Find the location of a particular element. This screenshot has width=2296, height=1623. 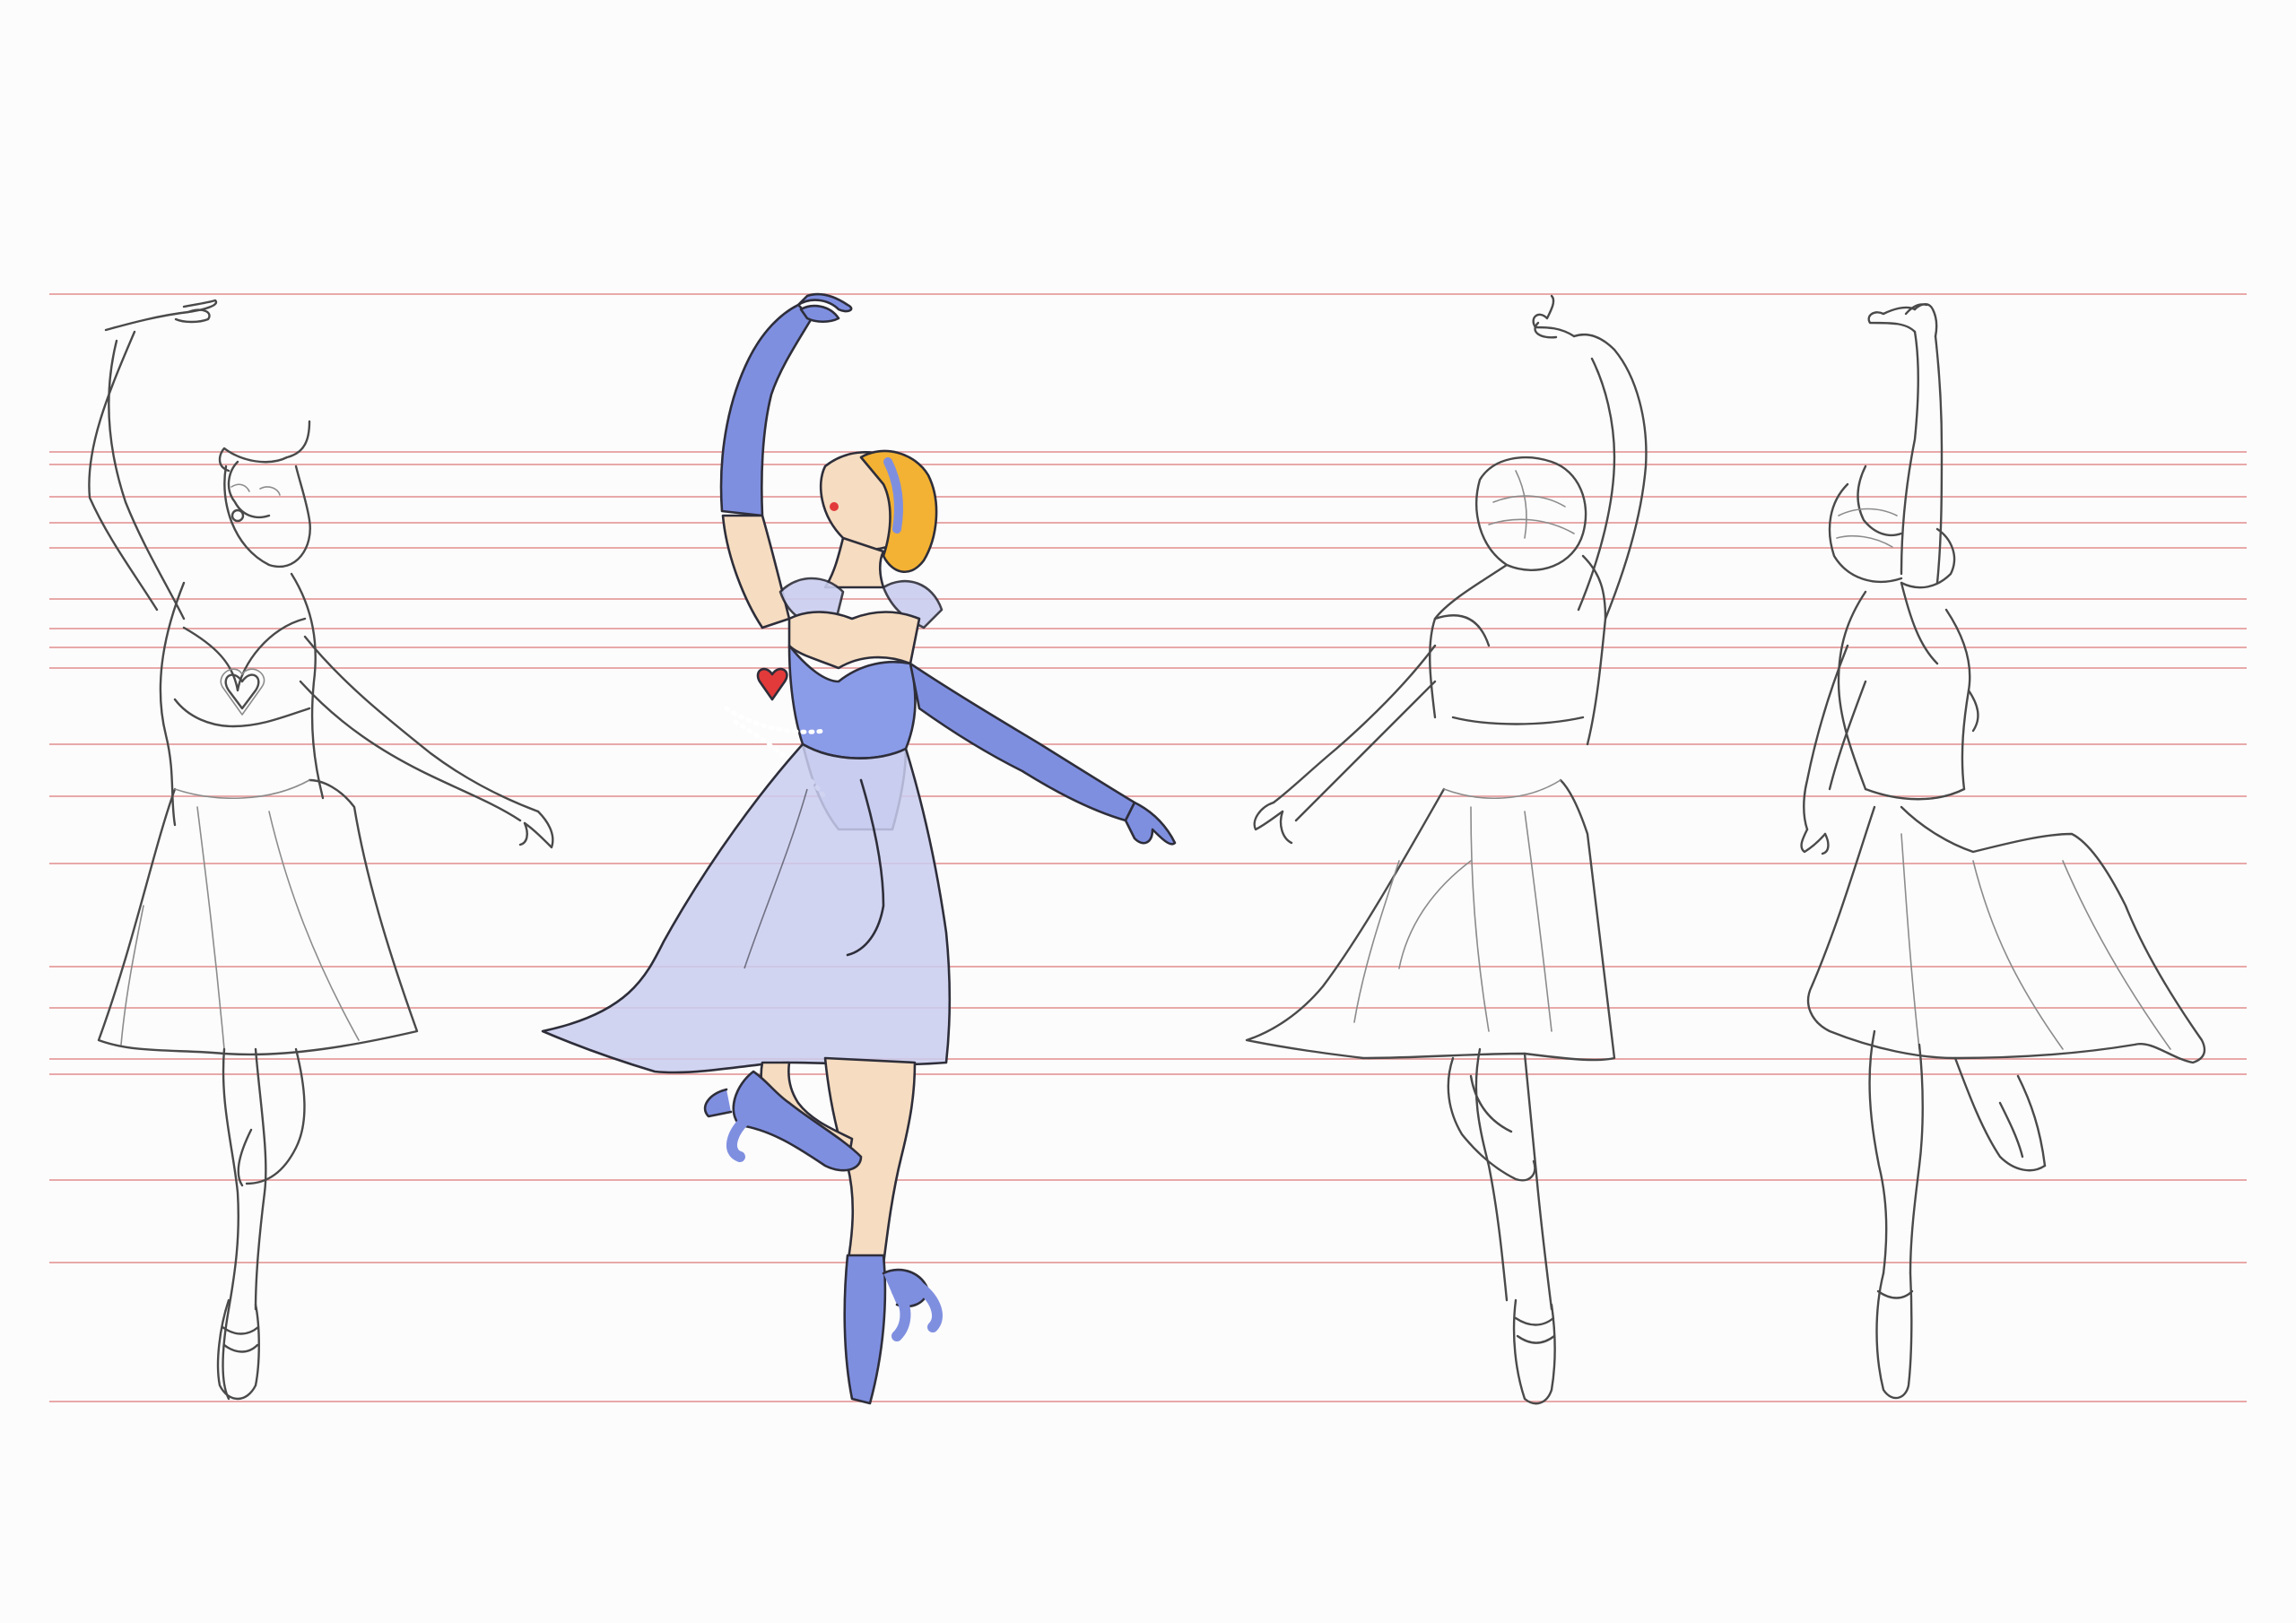

back-three-quarter-view-sketch is located at coordinates (2003, 851).